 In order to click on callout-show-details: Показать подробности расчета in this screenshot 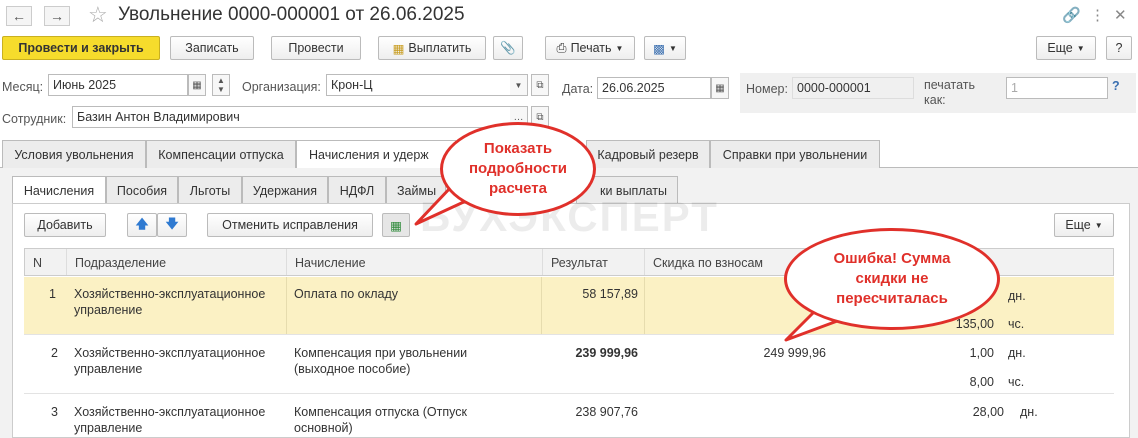, I will do `click(518, 169)`.